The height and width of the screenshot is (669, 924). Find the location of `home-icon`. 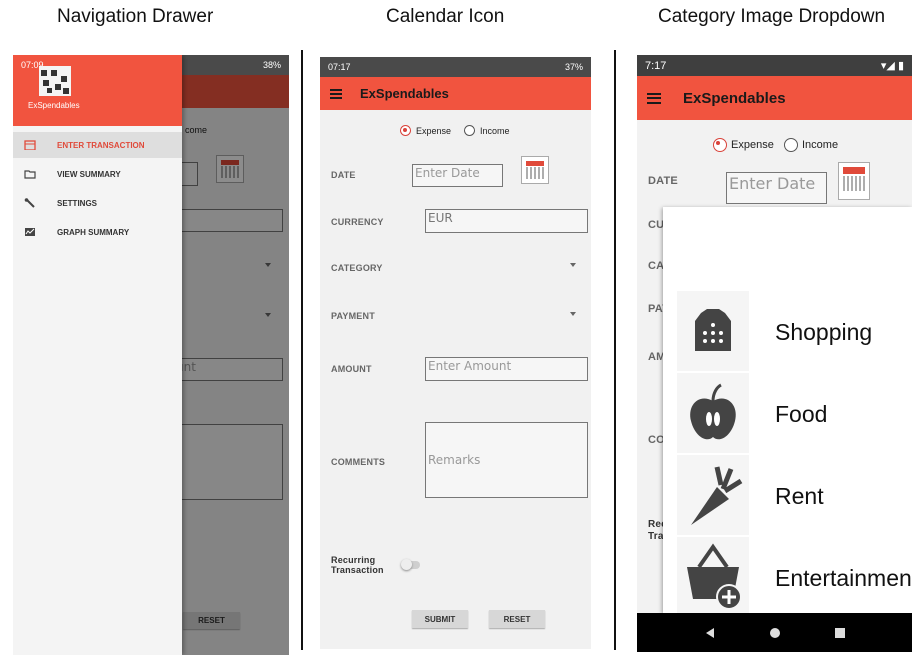

home-icon is located at coordinates (775, 633).